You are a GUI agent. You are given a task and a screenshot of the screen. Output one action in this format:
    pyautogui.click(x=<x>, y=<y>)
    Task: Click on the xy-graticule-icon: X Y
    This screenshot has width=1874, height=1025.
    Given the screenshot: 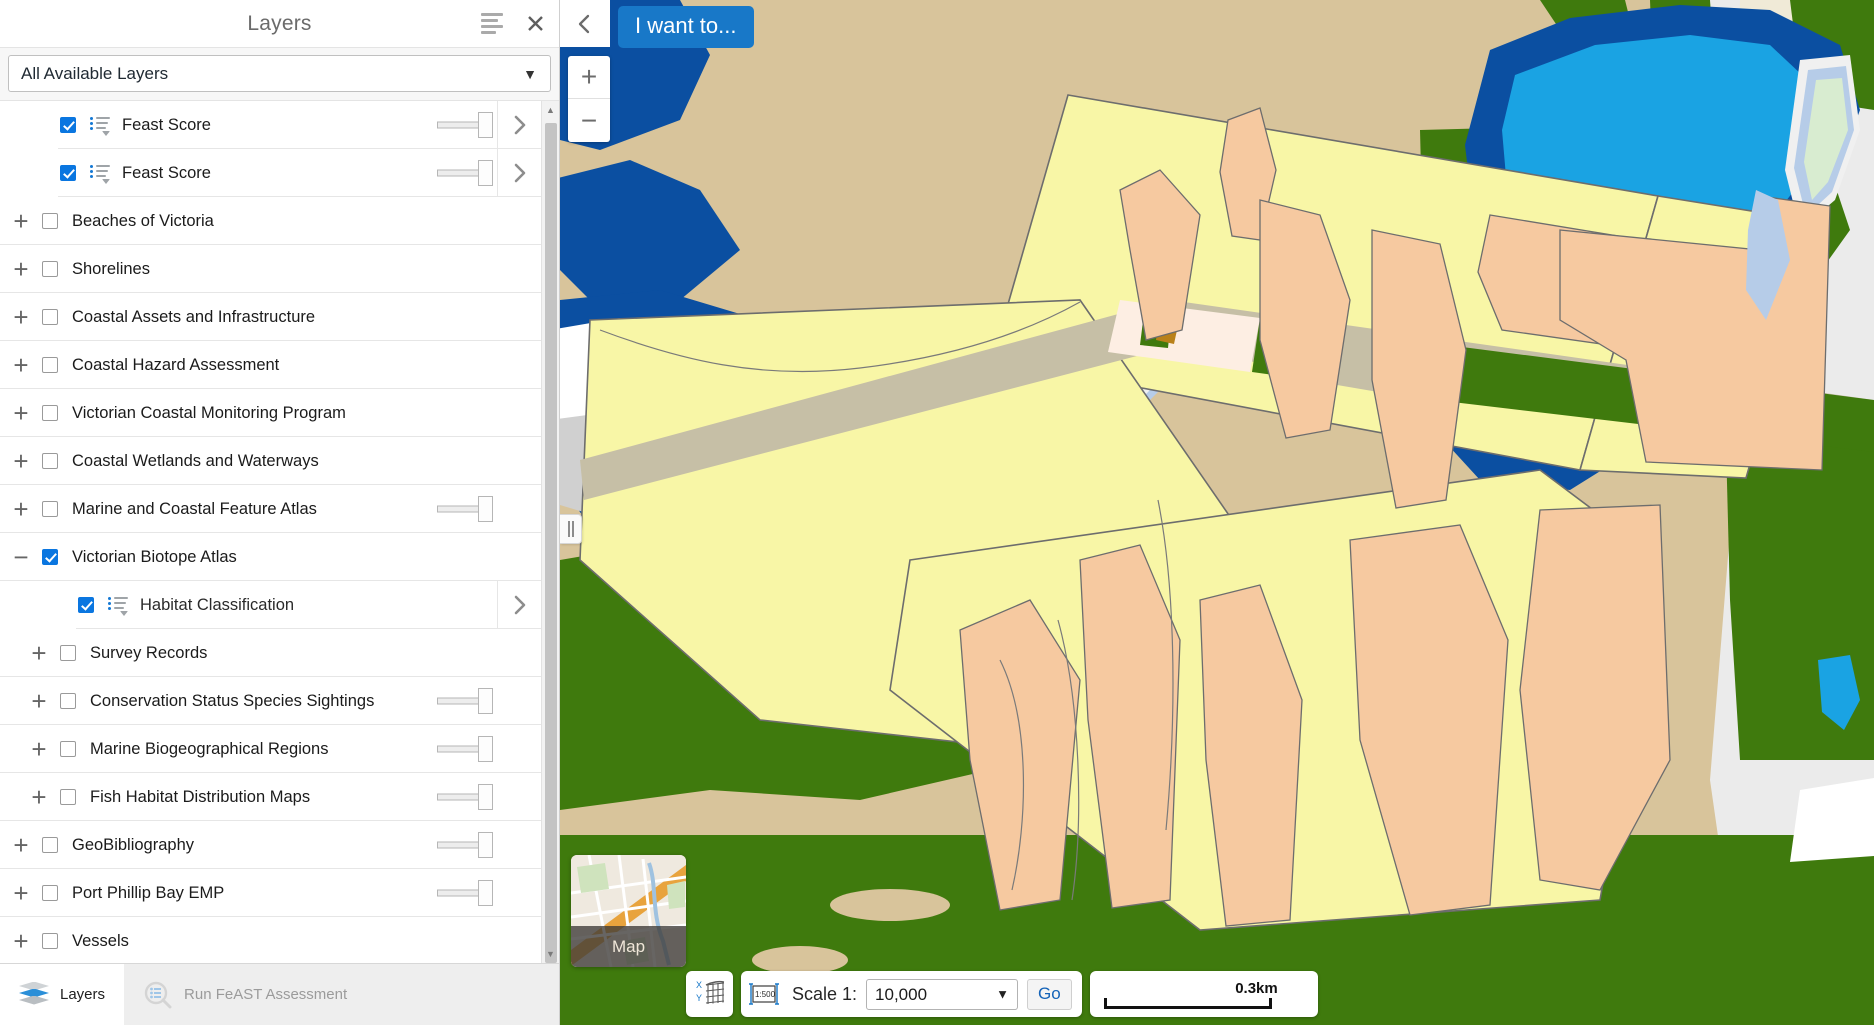 What is the action you would take?
    pyautogui.click(x=710, y=992)
    